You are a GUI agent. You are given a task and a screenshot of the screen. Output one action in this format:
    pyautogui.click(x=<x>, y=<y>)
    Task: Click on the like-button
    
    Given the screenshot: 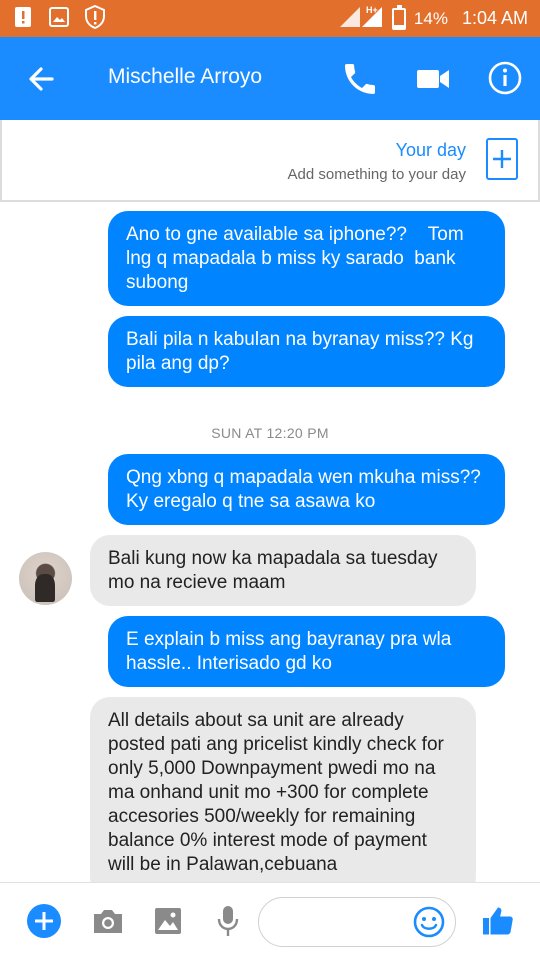 What is the action you would take?
    pyautogui.click(x=498, y=921)
    